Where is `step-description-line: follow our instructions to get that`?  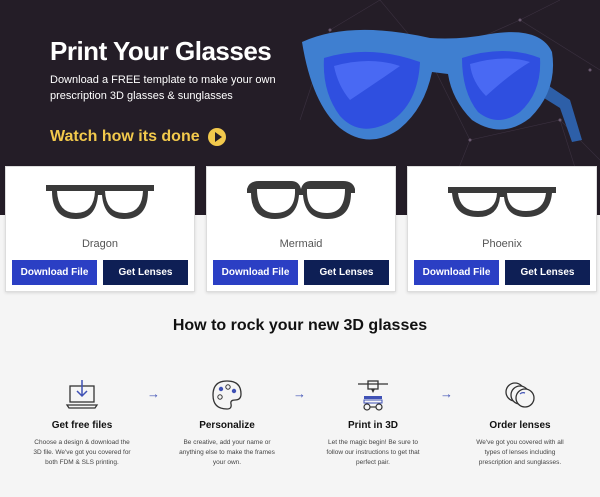
step-description-line: follow our instructions to get that is located at coordinates (373, 452).